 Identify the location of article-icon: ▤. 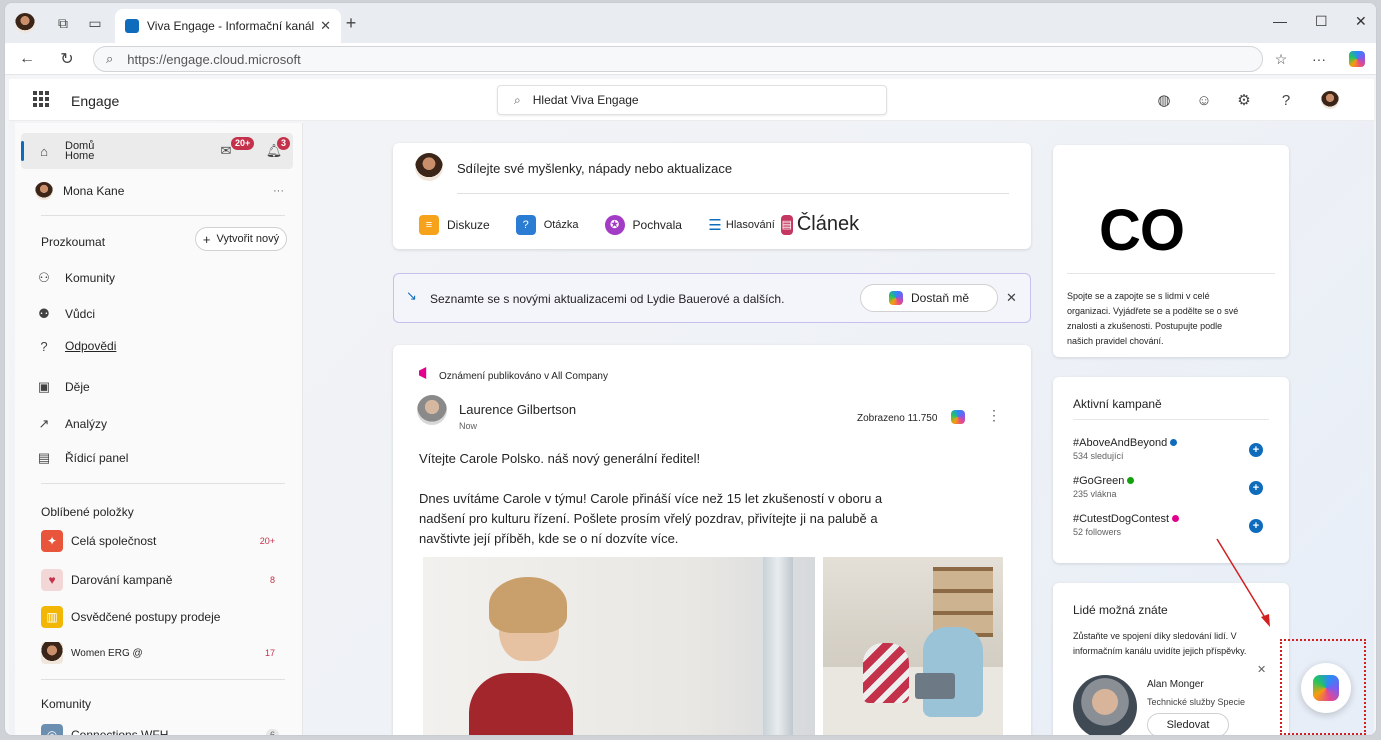
(786, 224).